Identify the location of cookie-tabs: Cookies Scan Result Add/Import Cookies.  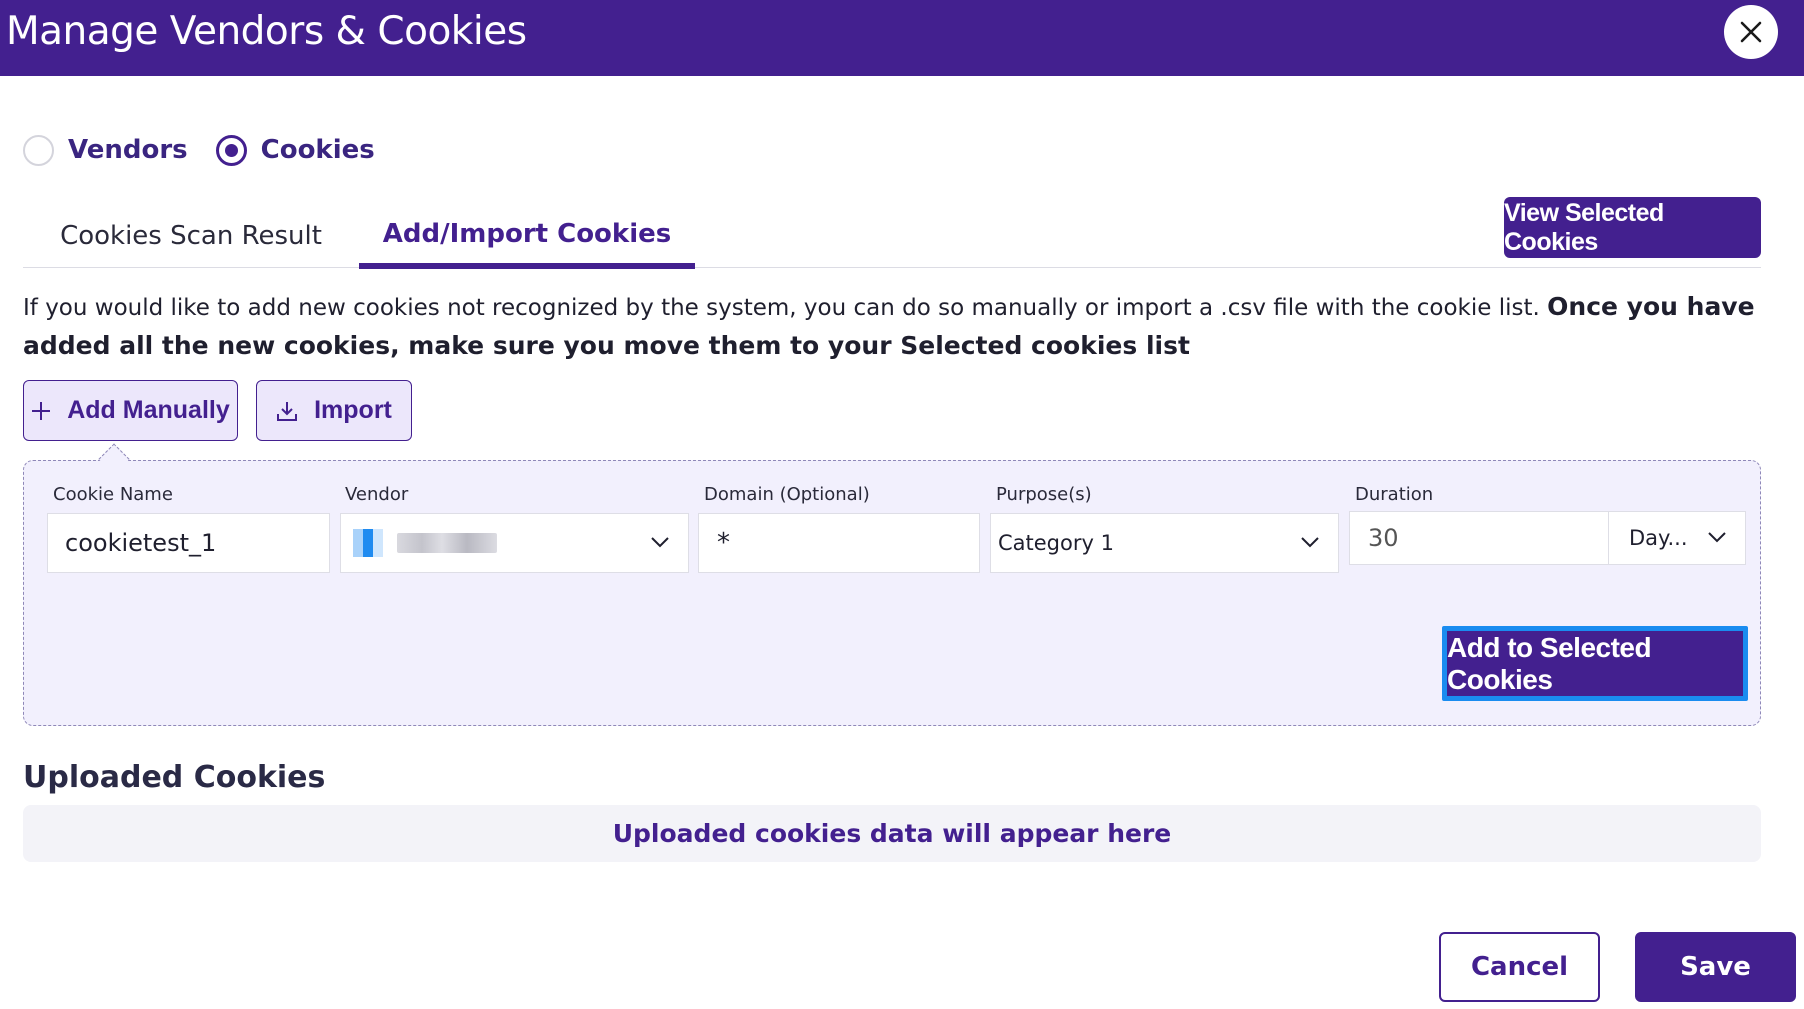
(892, 230).